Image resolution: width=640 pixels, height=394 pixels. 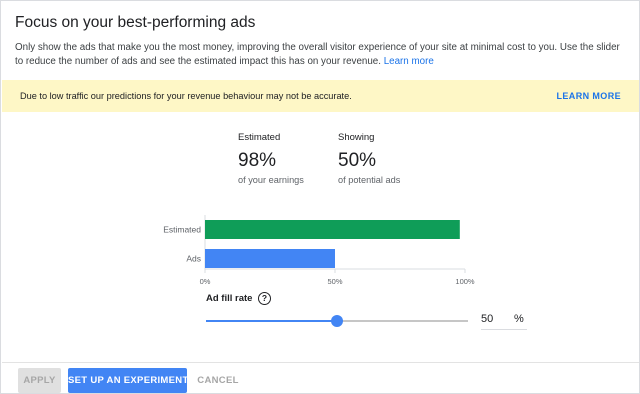 What do you see at coordinates (334, 281) in the screenshot?
I see `x-tick-label: 50%` at bounding box center [334, 281].